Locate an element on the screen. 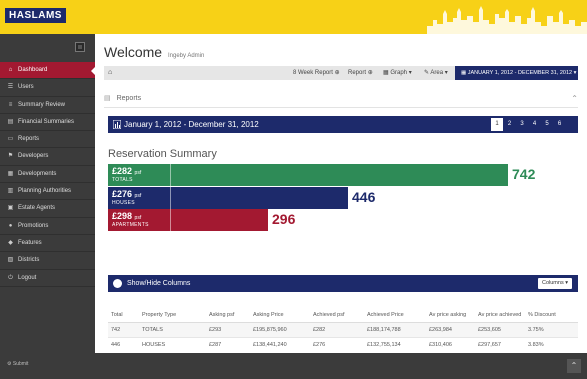 This screenshot has height=379, width=587. page-3-button: 3 is located at coordinates (522, 124).